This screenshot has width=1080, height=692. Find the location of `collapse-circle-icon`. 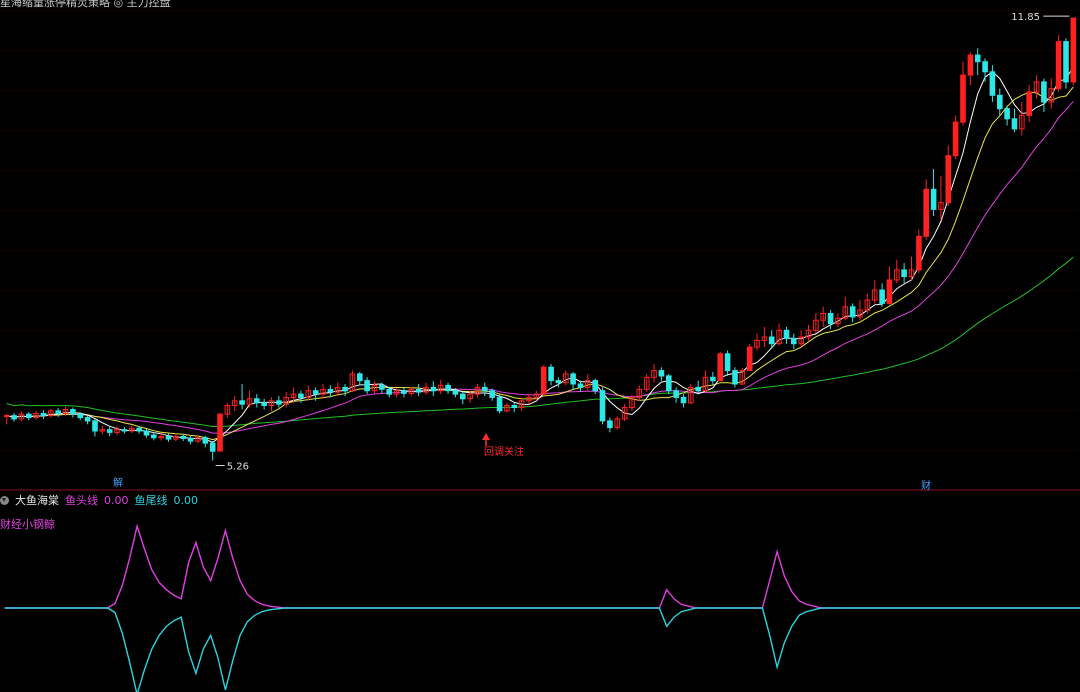

collapse-circle-icon is located at coordinates (4, 500).